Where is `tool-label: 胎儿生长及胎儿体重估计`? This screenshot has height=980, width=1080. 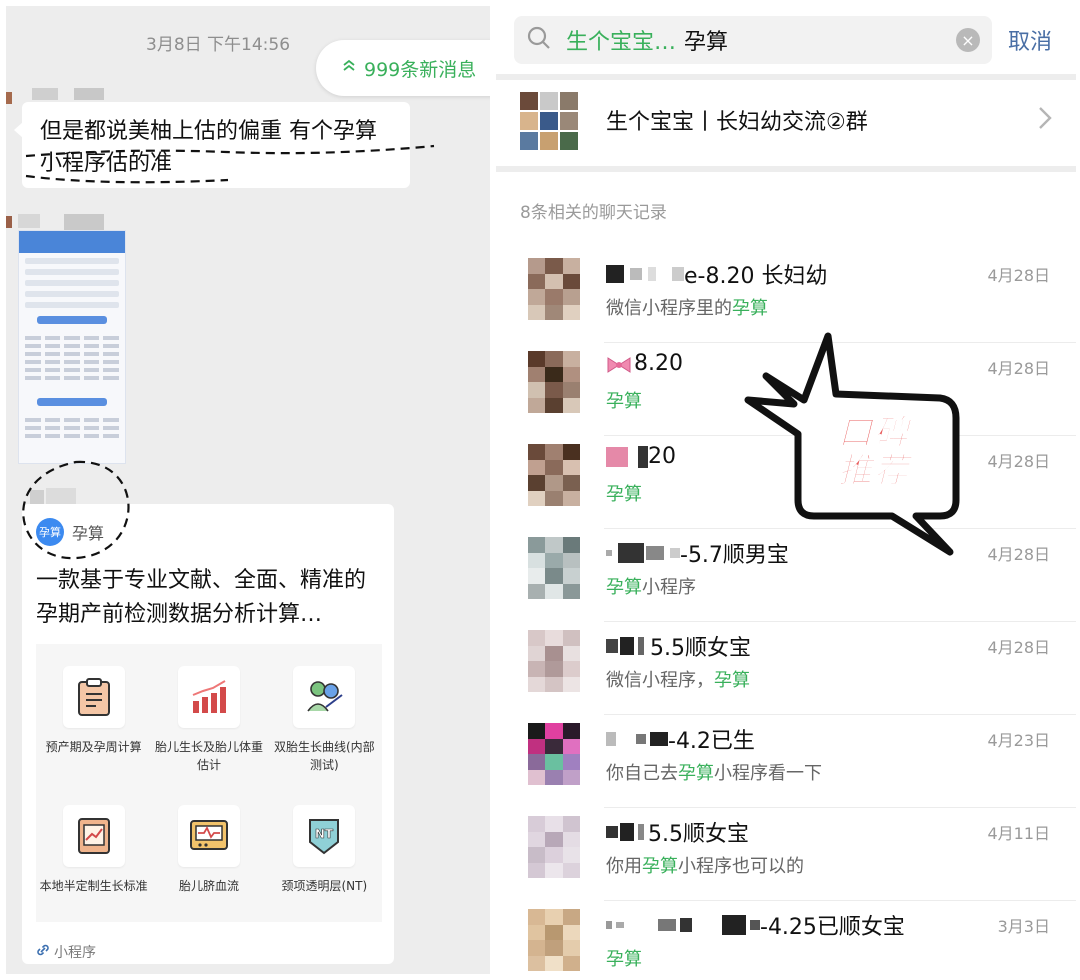 tool-label: 胎儿生长及胎儿体重估计 is located at coordinates (208, 756).